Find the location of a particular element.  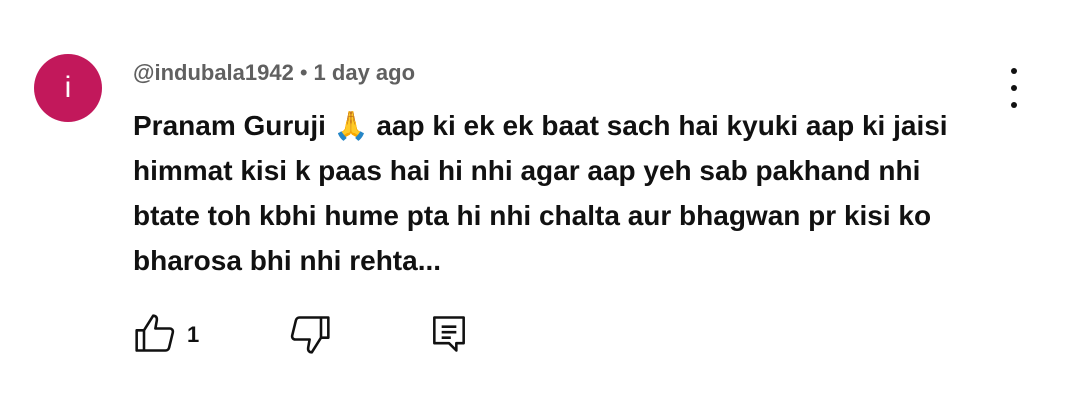

dislike-button is located at coordinates (310, 336).